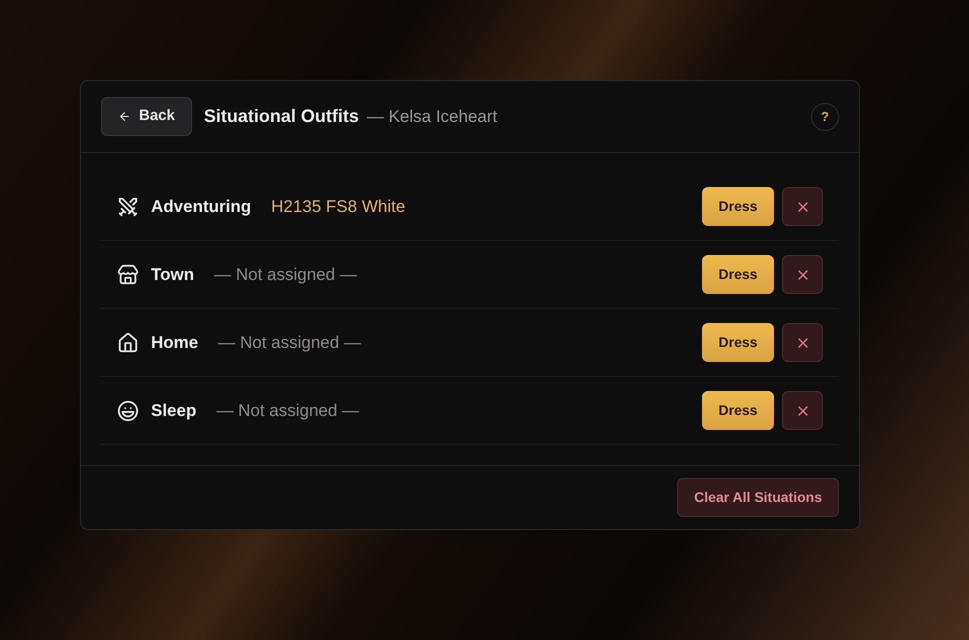 The image size is (969, 640). I want to click on dialog-title: Situational Outfits, so click(281, 116).